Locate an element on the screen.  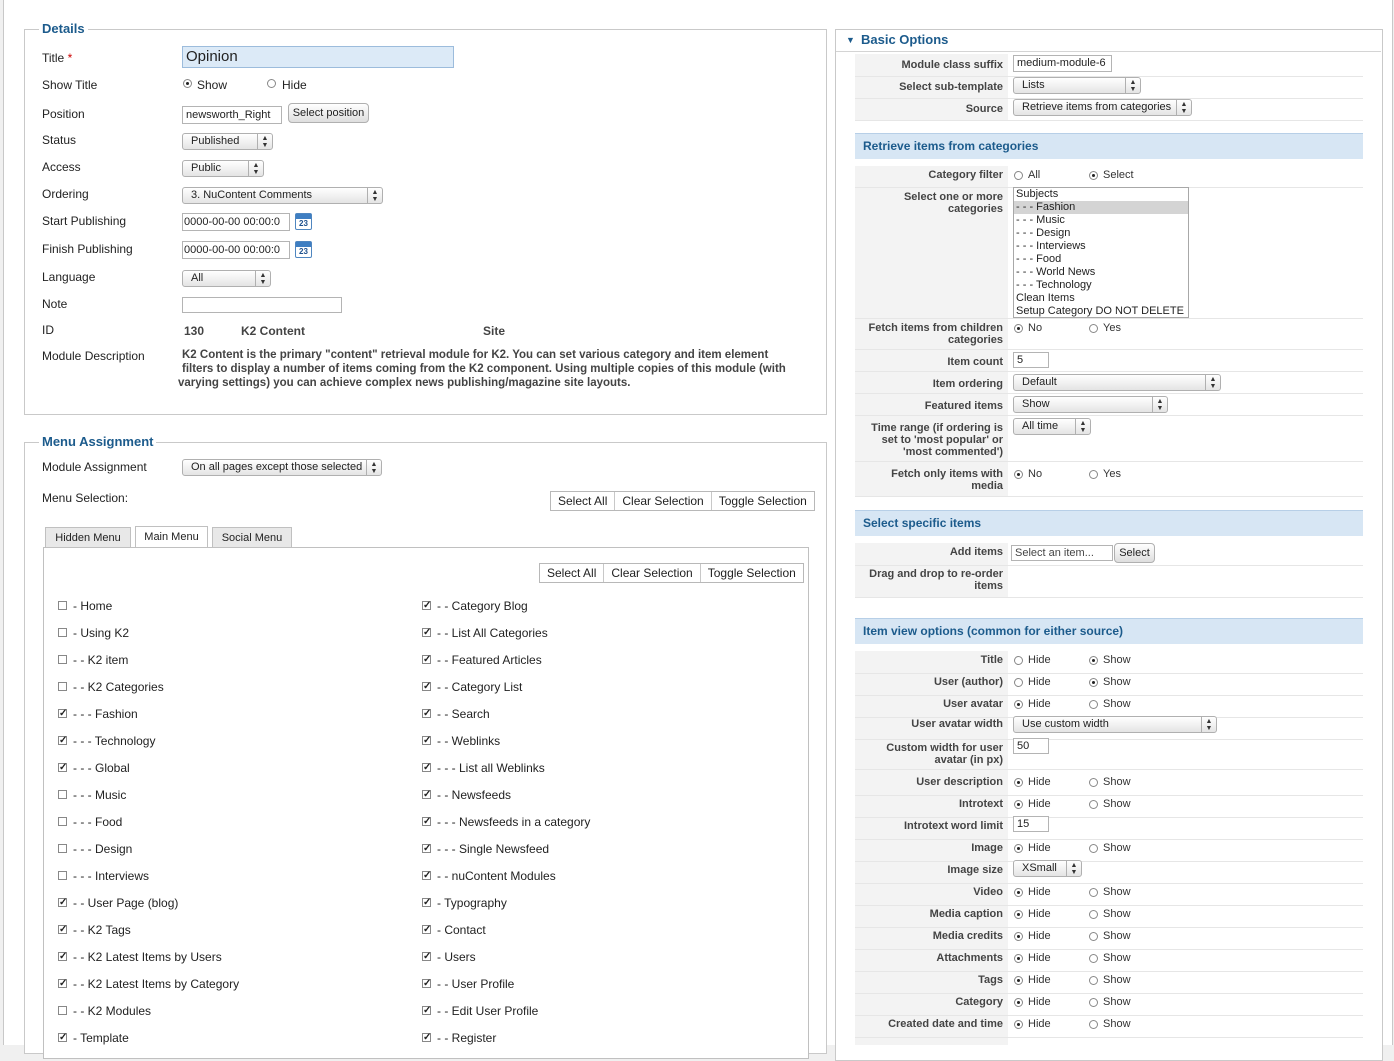
category-option: - - - Interviews is located at coordinates (1101, 246).